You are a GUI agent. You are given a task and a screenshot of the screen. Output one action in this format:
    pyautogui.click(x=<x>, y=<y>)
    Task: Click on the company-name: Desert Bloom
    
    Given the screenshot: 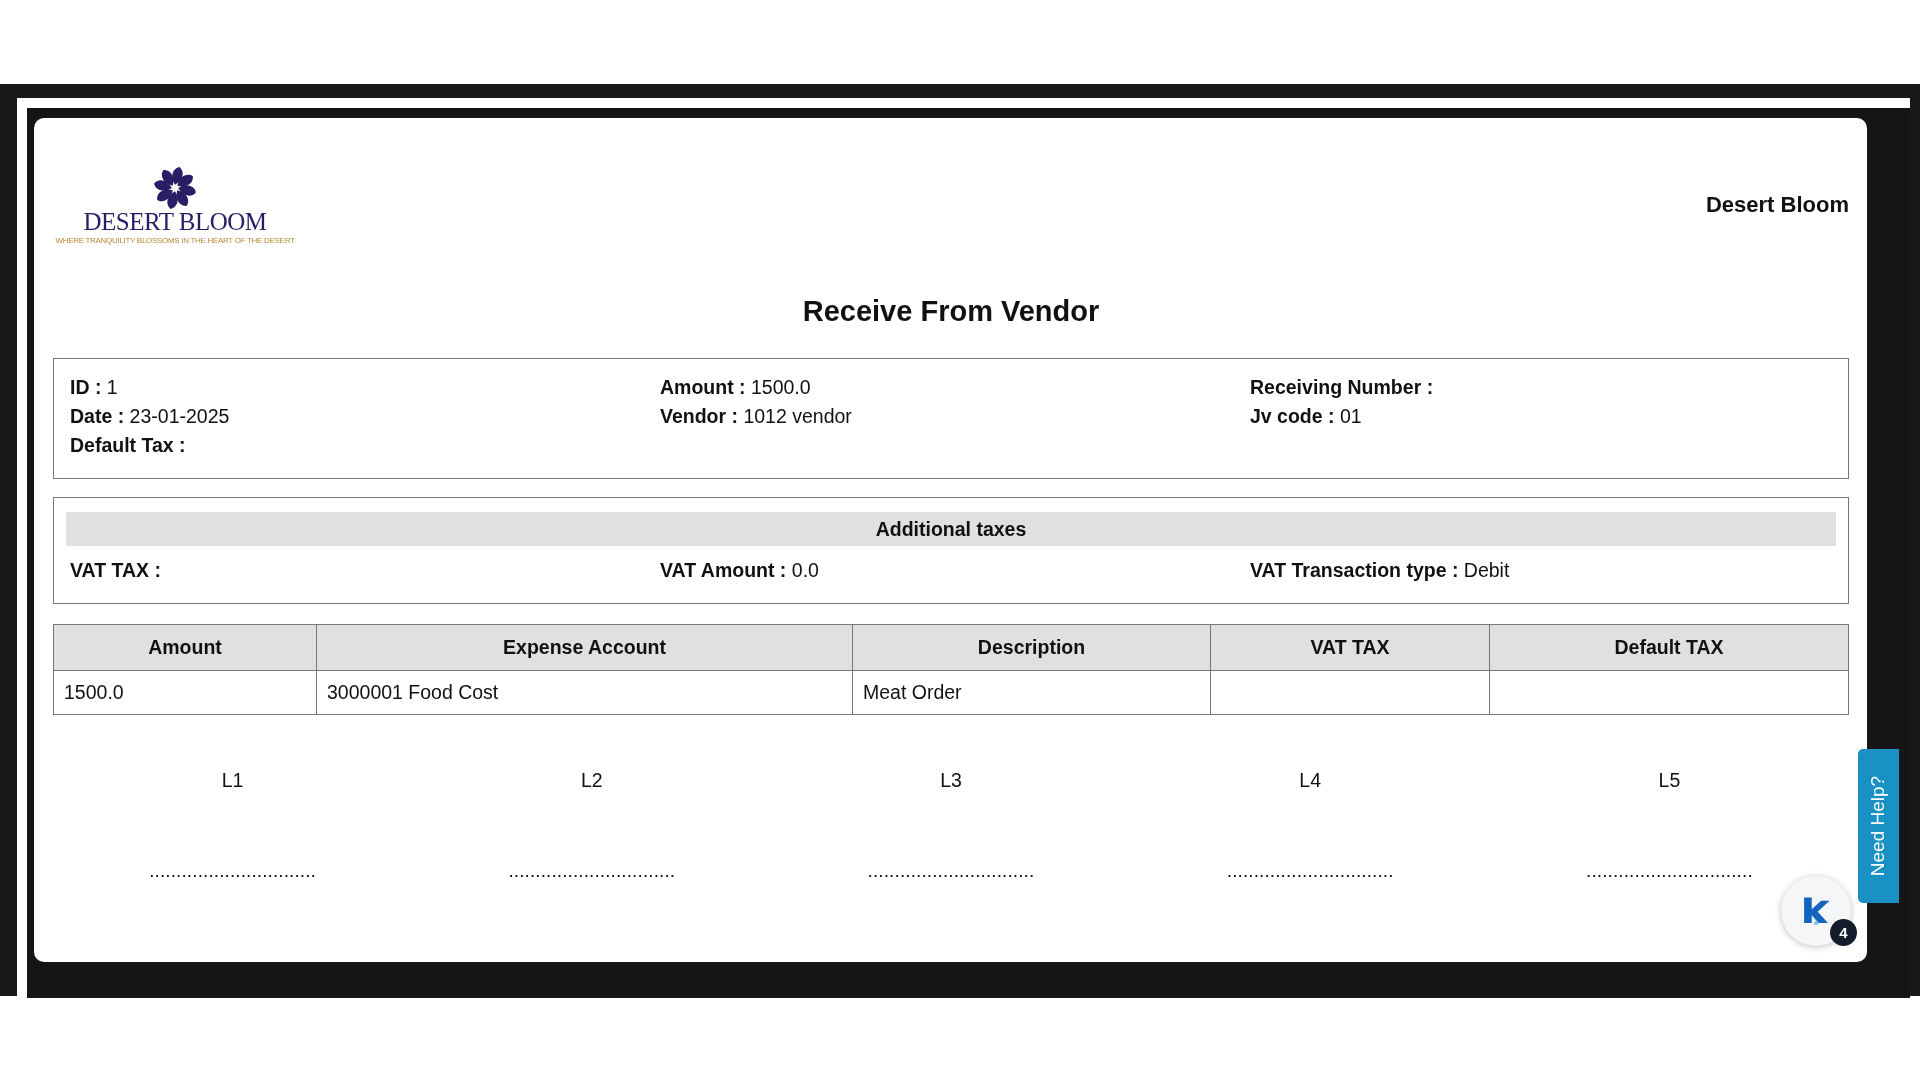 What is the action you would take?
    pyautogui.click(x=1777, y=205)
    